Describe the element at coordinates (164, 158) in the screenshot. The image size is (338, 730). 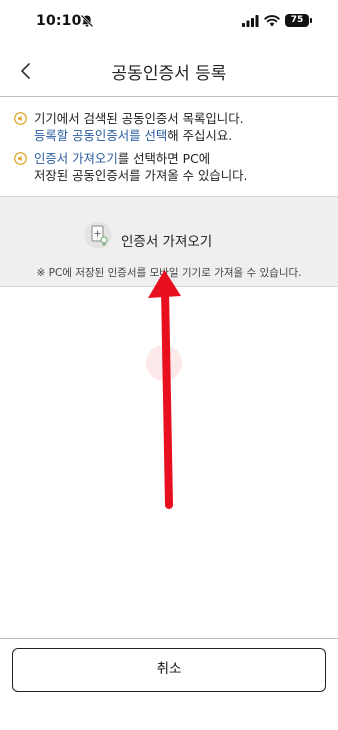
I see `notice-line: 를 선택하면 PC에` at that location.